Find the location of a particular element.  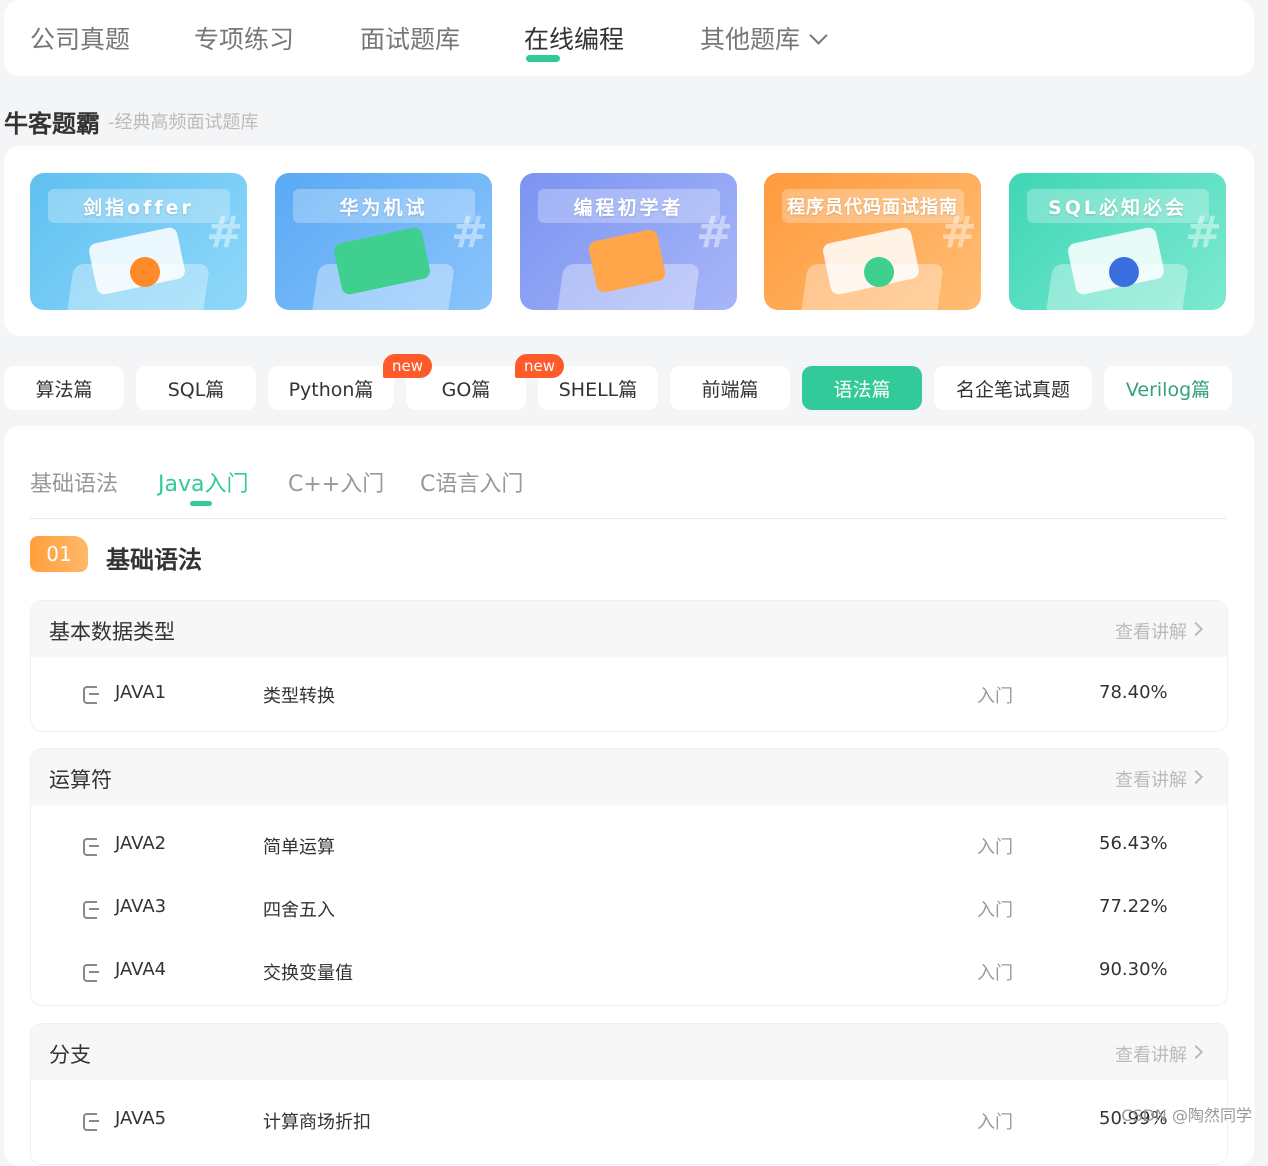

table-row: JAVA5 计算商场折扣 入门 50.99% is located at coordinates (629, 1119).